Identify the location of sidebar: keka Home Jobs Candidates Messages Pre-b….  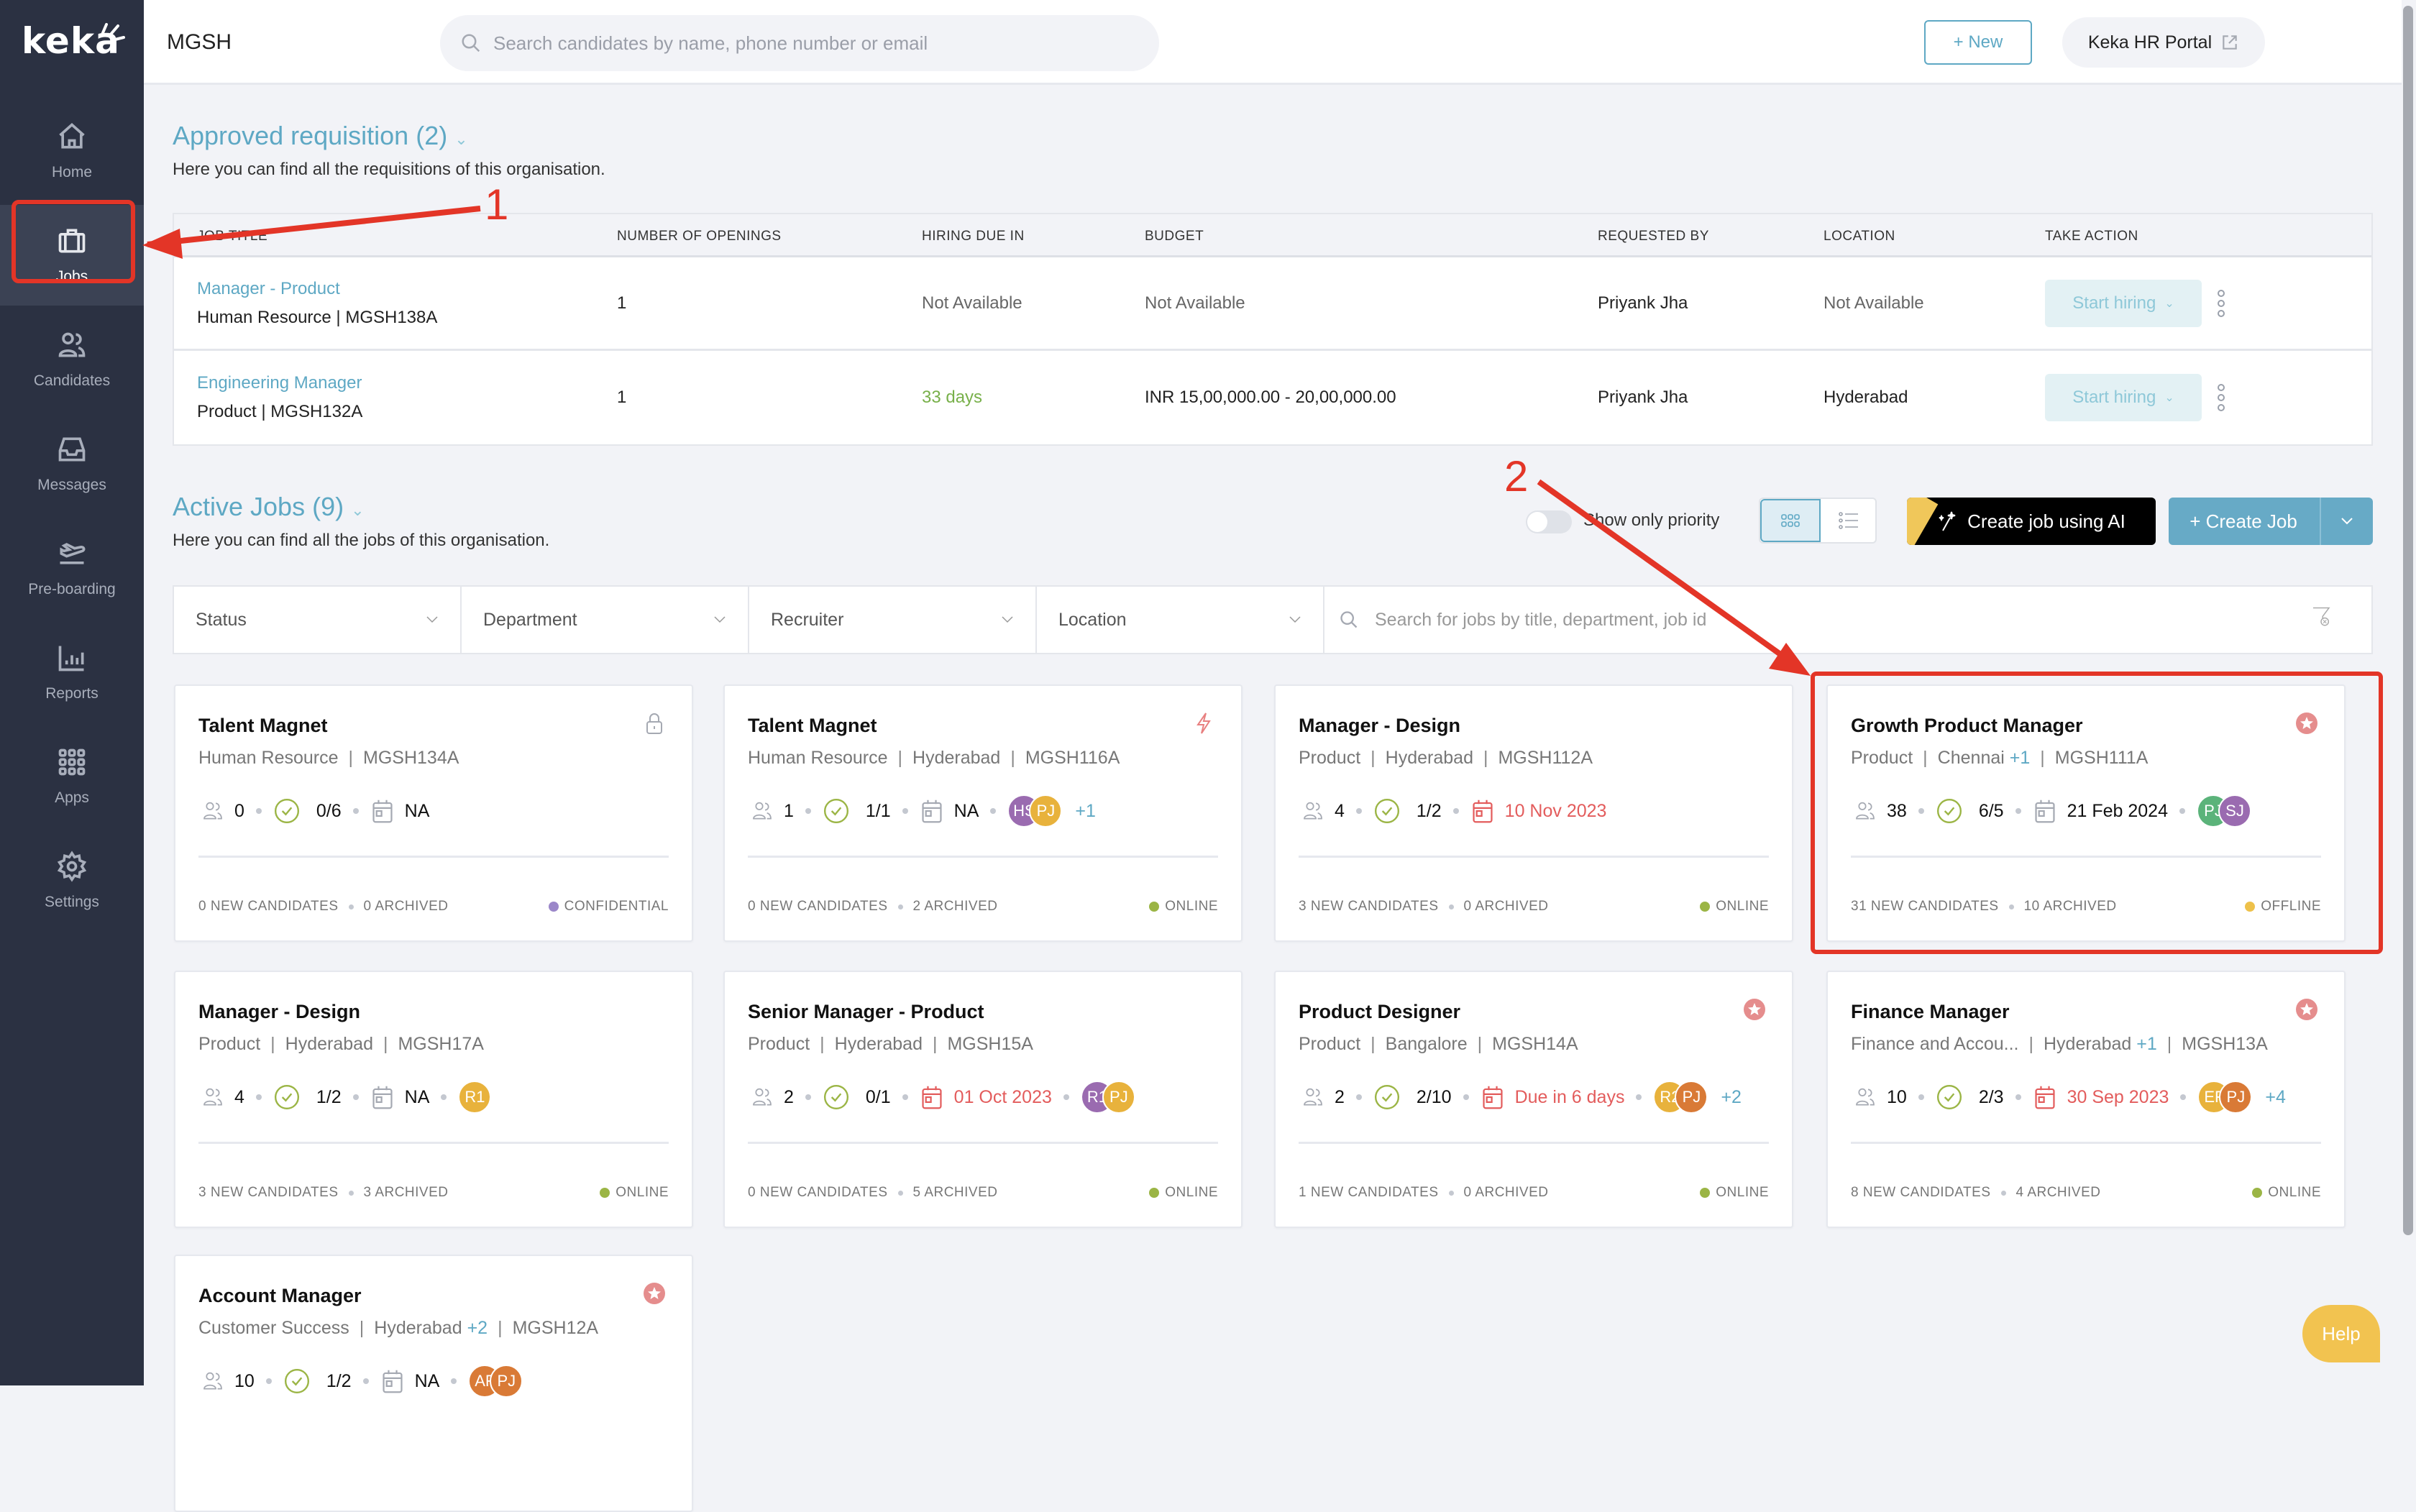
(72, 692).